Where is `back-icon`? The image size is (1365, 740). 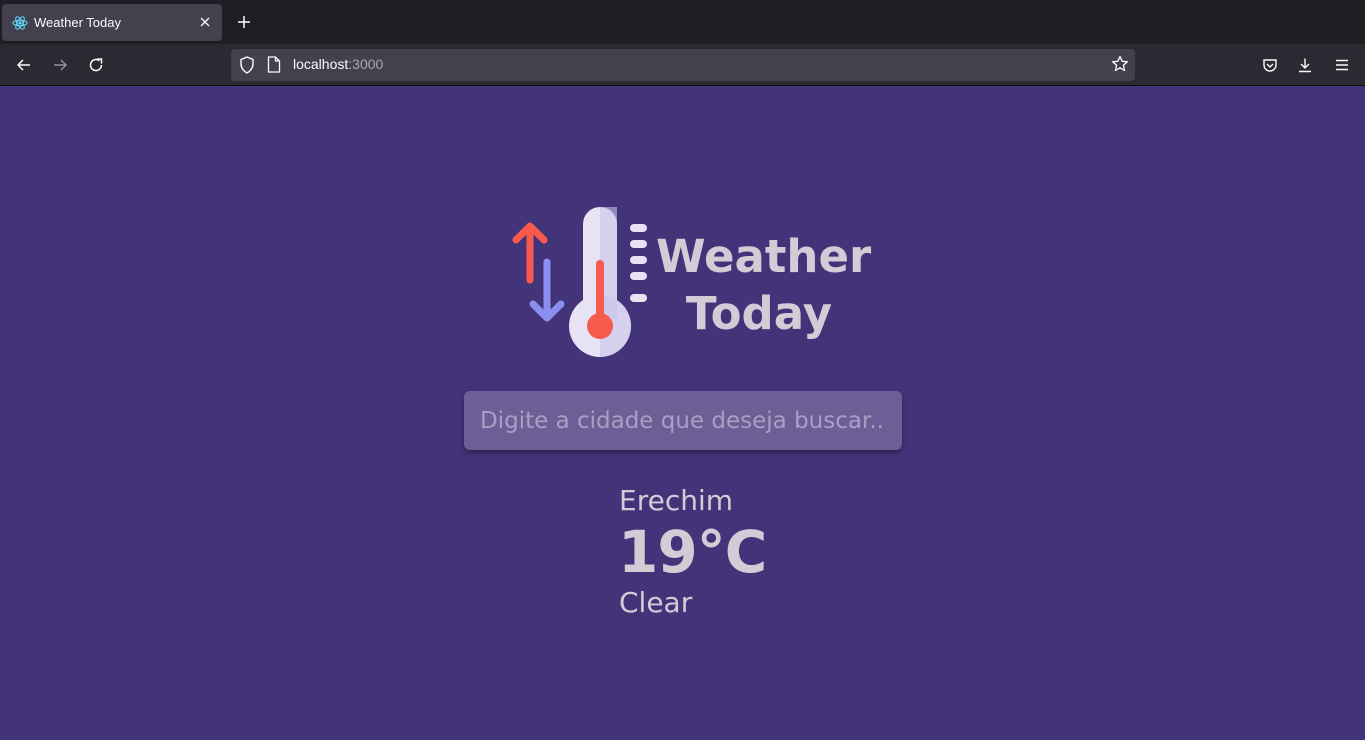 back-icon is located at coordinates (24, 65).